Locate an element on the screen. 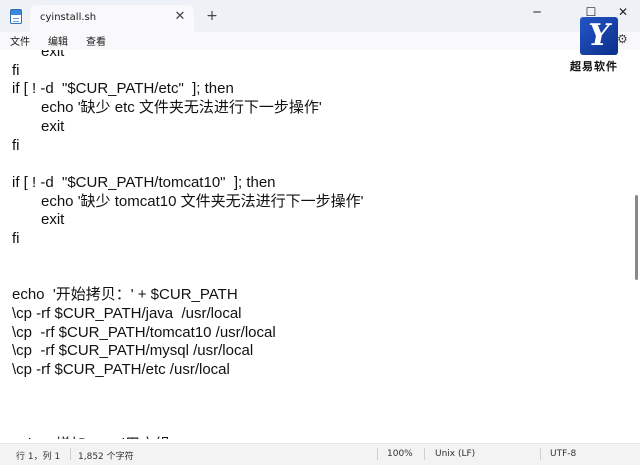 This screenshot has width=640, height=465. cursor-position: 行 1，列 1 is located at coordinates (38, 455).